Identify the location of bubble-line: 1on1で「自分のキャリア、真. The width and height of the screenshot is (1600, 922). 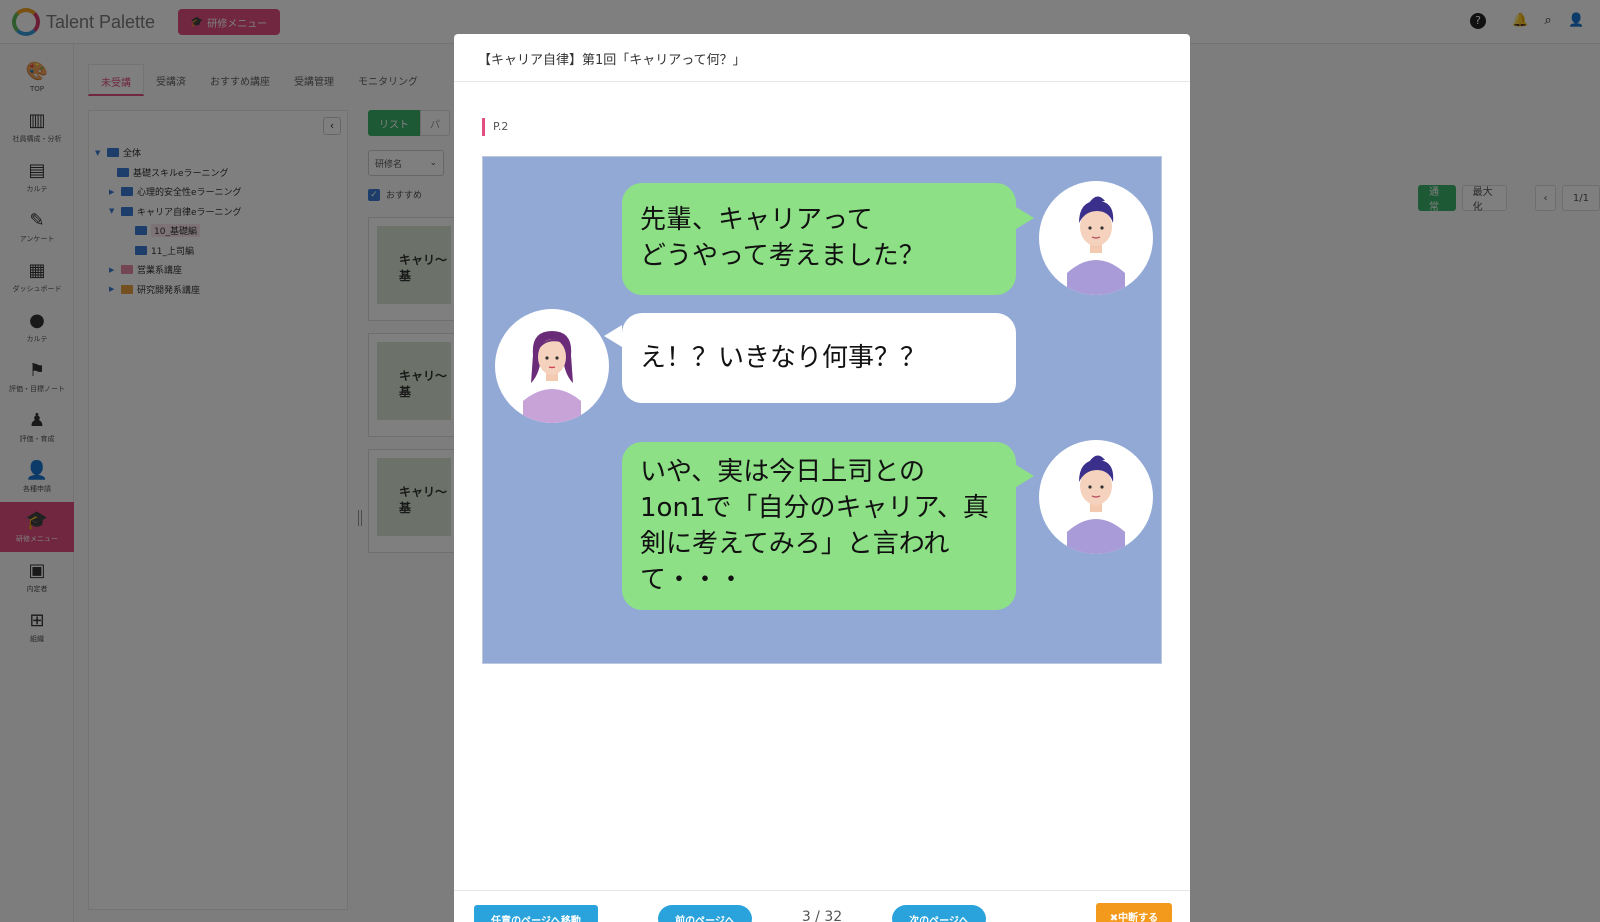
(814, 508).